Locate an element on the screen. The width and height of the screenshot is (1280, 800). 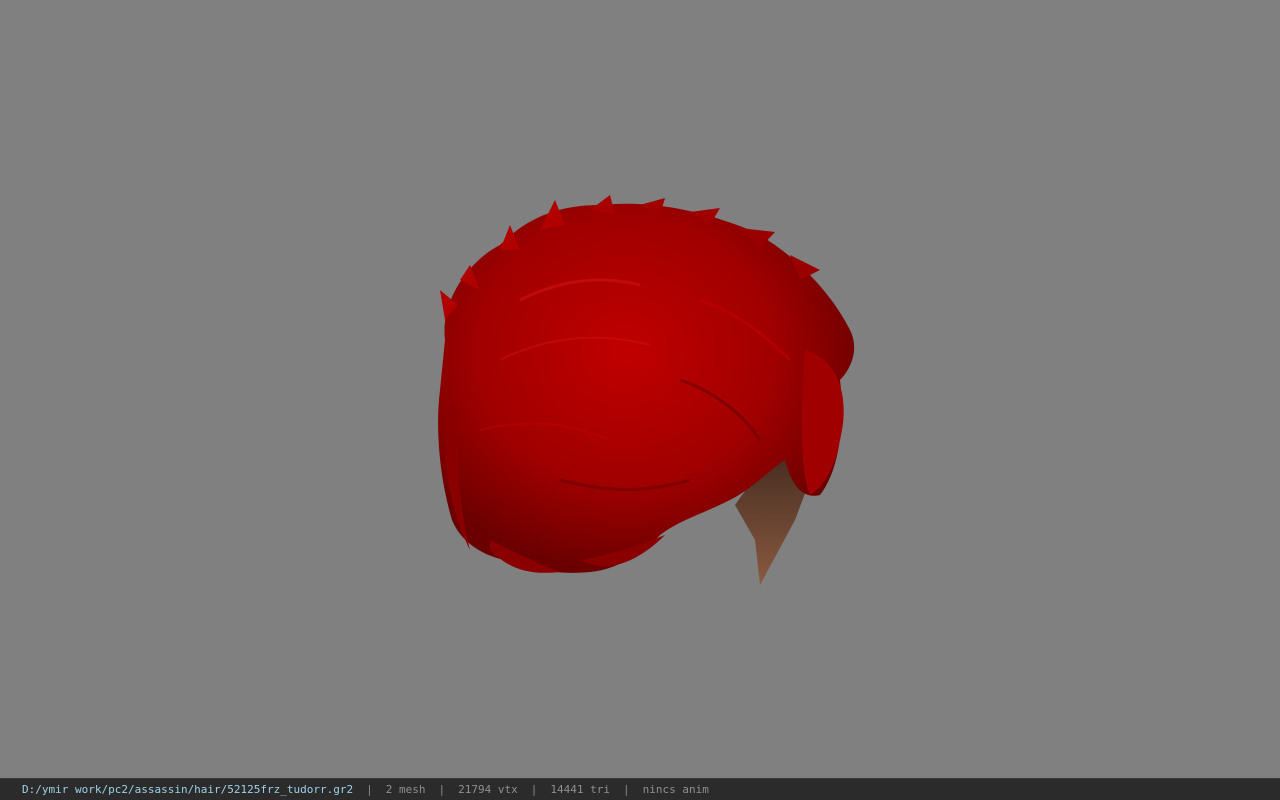
vertex-count: 21794 vtx is located at coordinates (488, 789).